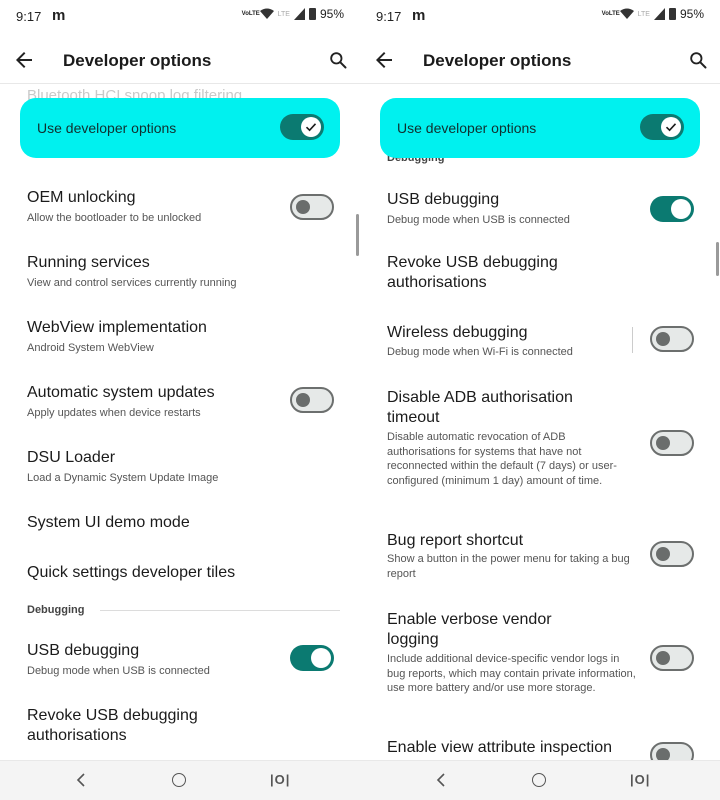 Image resolution: width=720 pixels, height=800 pixels. I want to click on item-summary: Debug mode when Wi-Fi is connected, so click(480, 352).